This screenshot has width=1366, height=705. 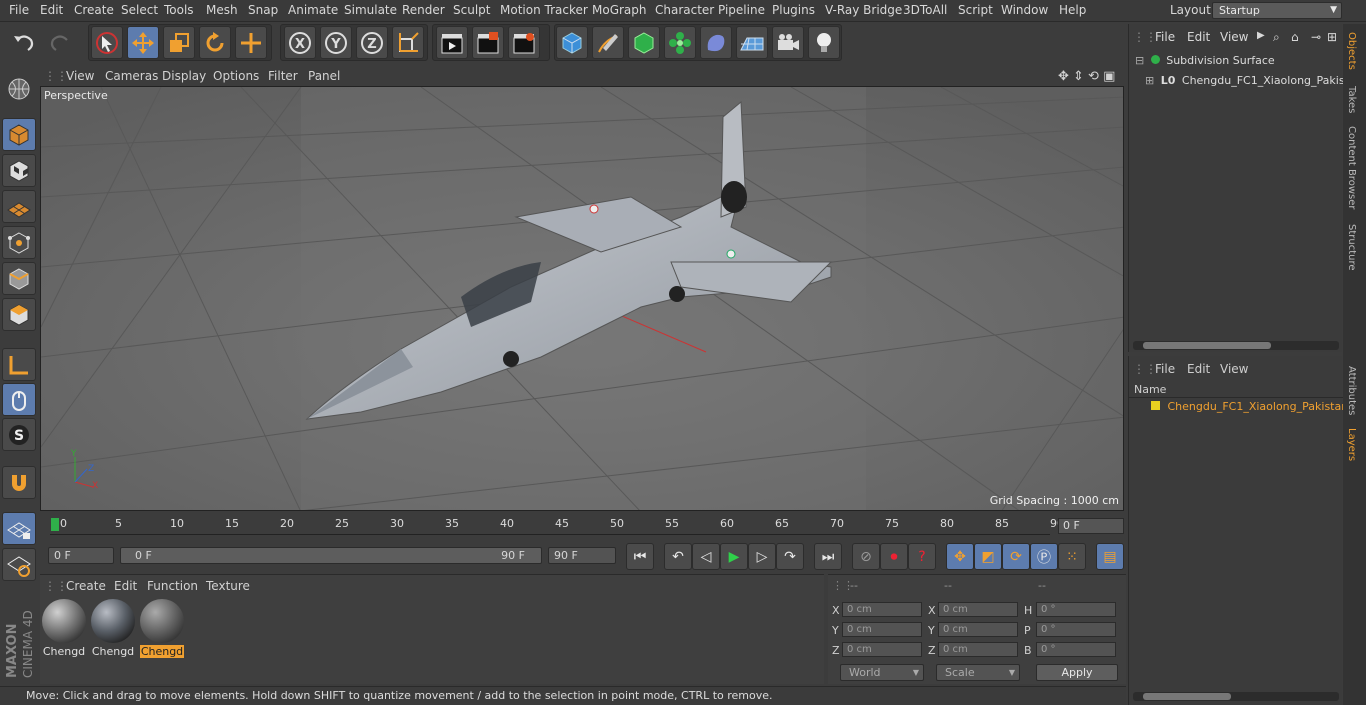 What do you see at coordinates (179, 42) in the screenshot?
I see `scale-tool-button` at bounding box center [179, 42].